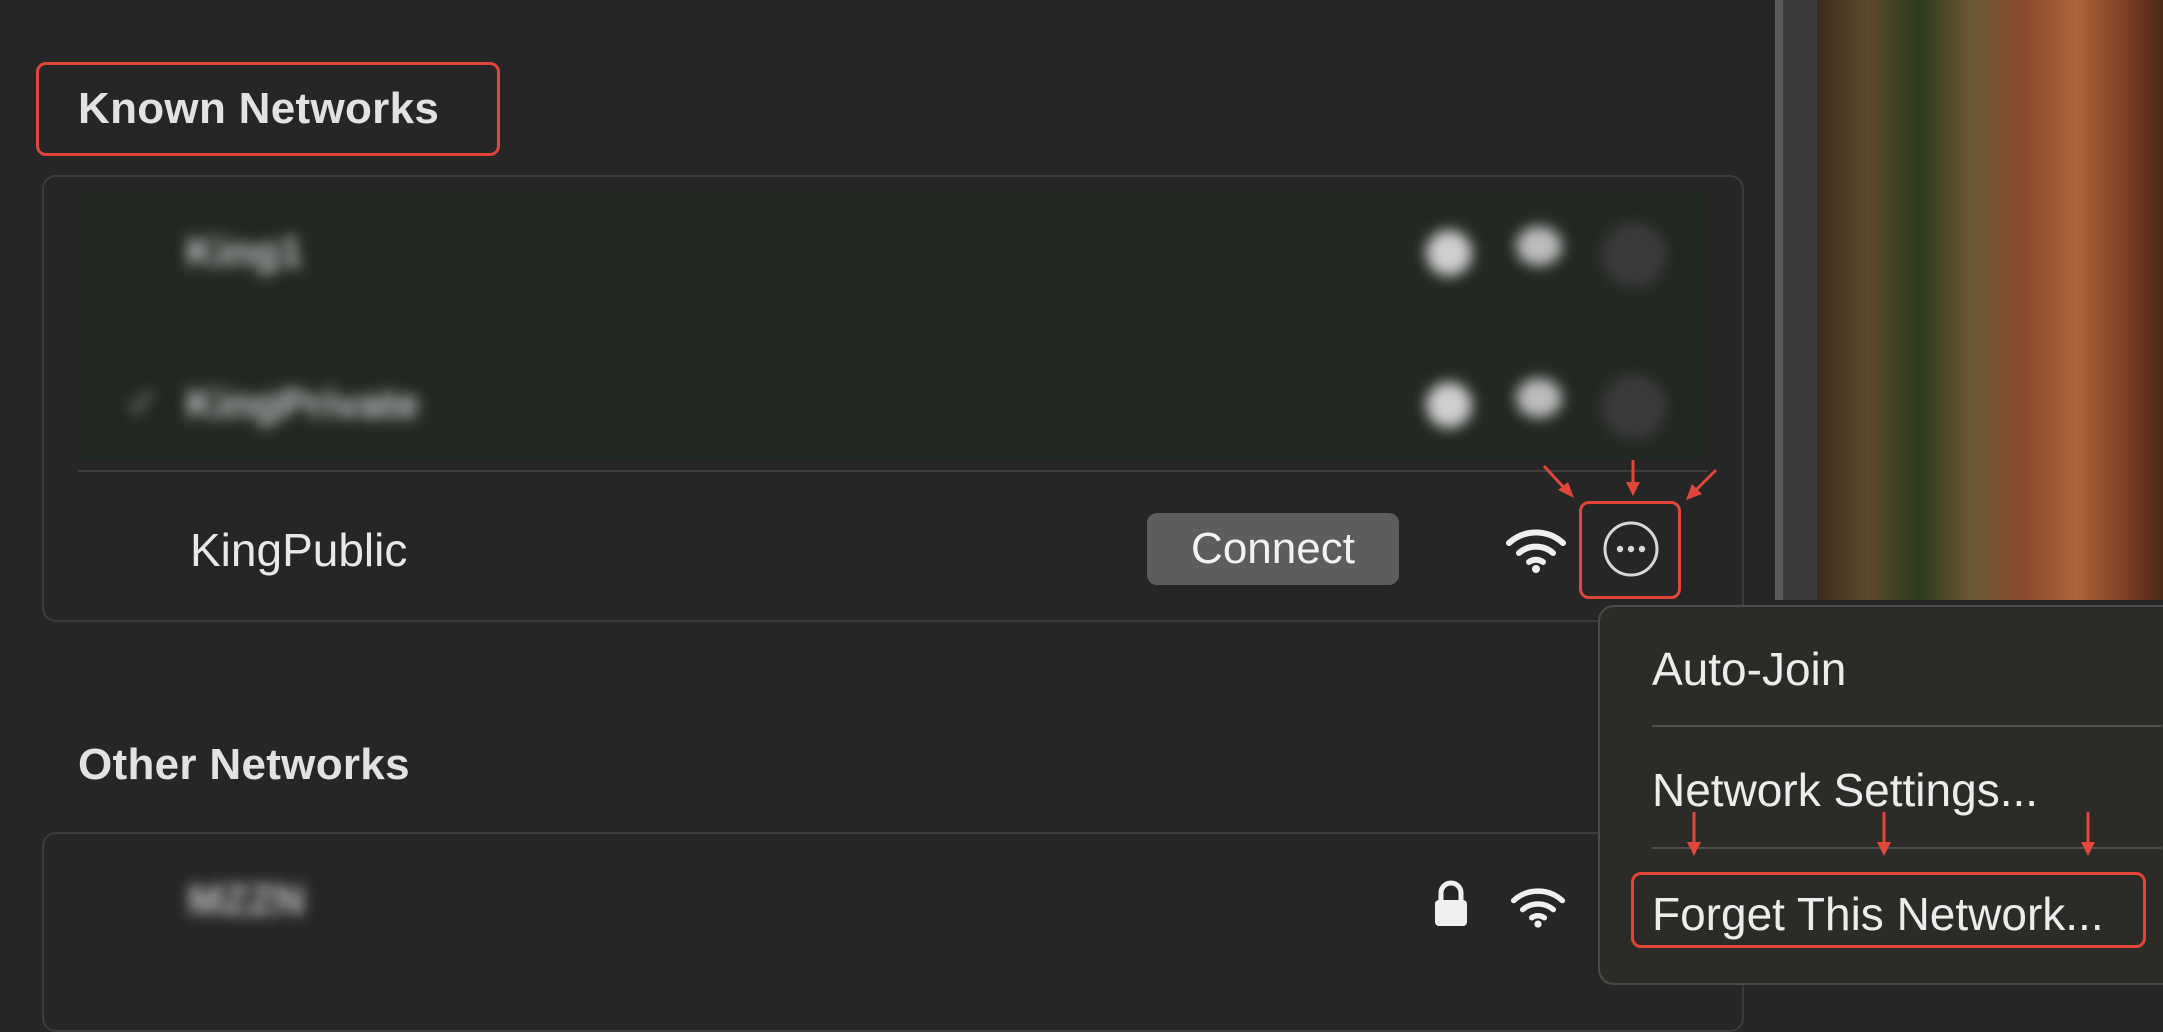 The image size is (2163, 1032). I want to click on known-network-row: ✓ KingPrivate, so click(891, 402).